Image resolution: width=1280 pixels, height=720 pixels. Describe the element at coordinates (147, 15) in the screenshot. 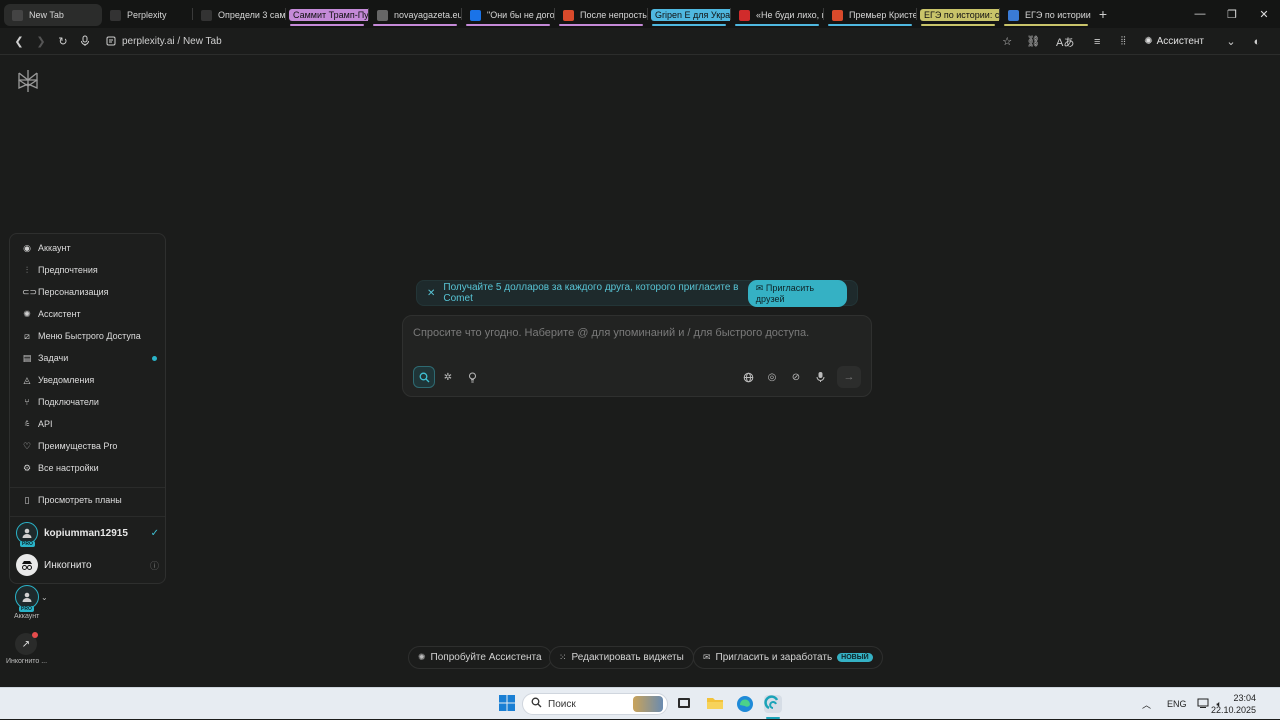

I see `tab-2: Perplexity` at that location.